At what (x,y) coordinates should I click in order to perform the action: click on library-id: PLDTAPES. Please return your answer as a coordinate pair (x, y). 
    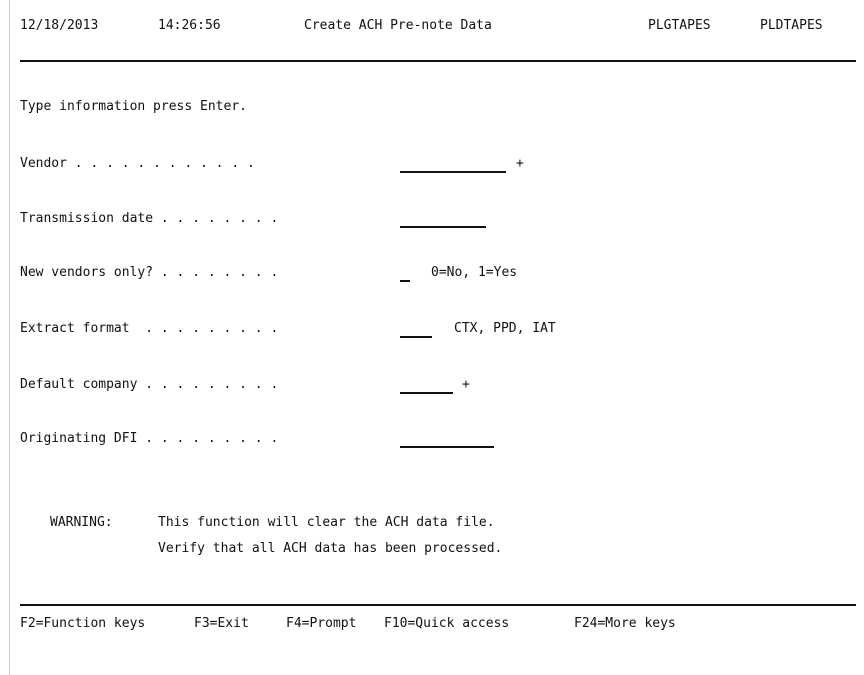
    Looking at the image, I should click on (791, 25).